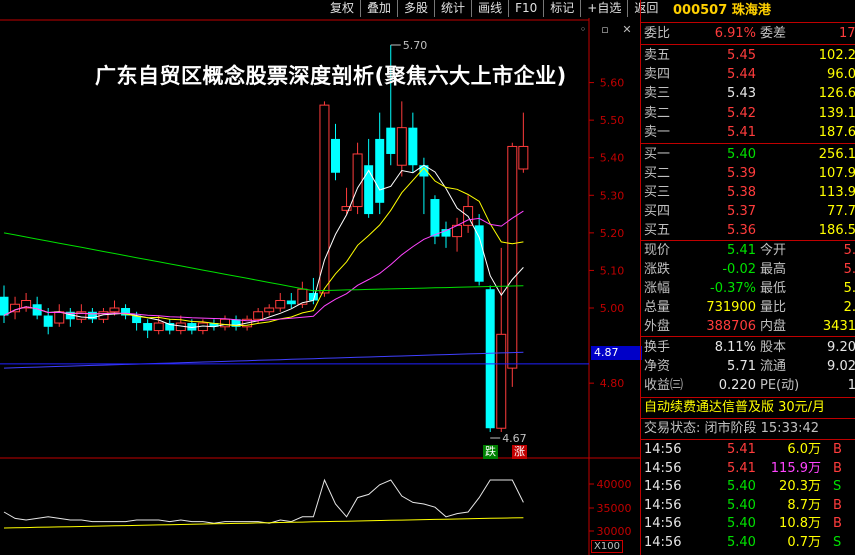 The image size is (855, 555). Describe the element at coordinates (748, 524) in the screenshot. I see `trade-row: 14:56 5.40 10.8万 B` at that location.